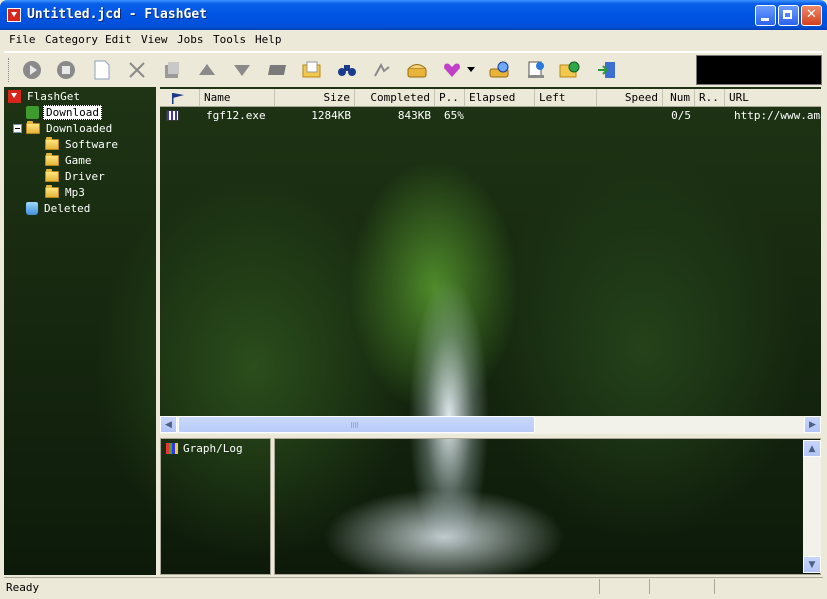 This screenshot has width=827, height=599. I want to click on job-r, so click(711, 116).